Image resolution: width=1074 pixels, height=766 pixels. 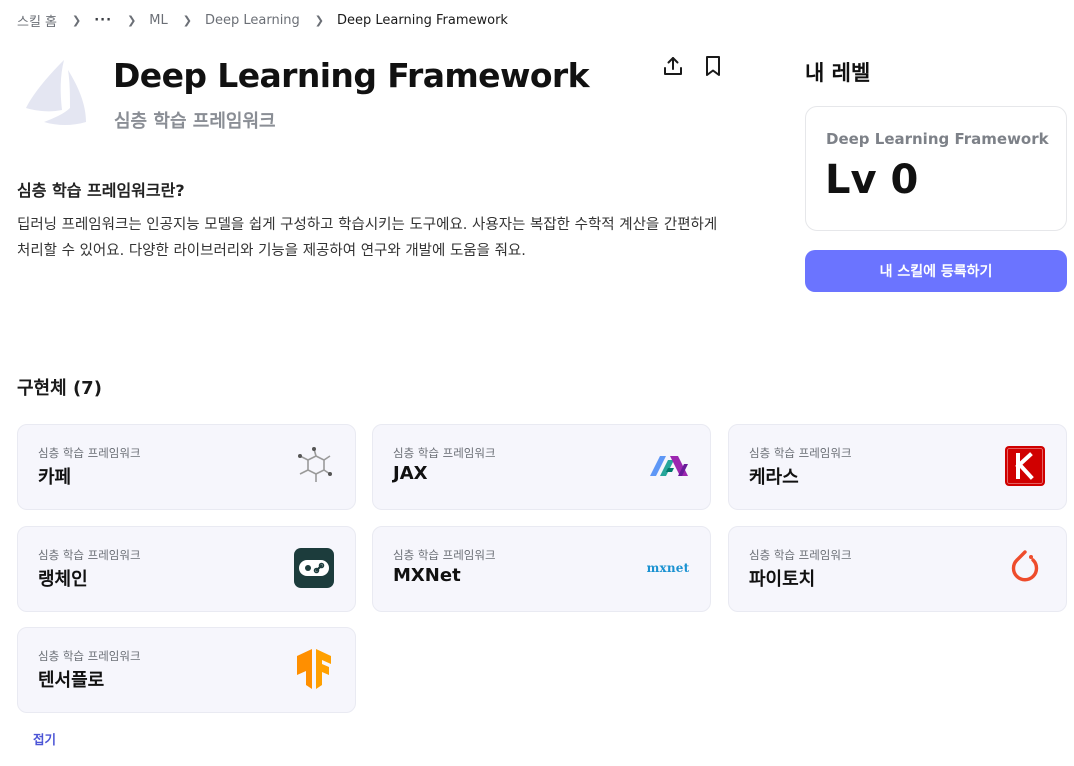 What do you see at coordinates (782, 579) in the screenshot?
I see `impl-card-name: 파이토치` at bounding box center [782, 579].